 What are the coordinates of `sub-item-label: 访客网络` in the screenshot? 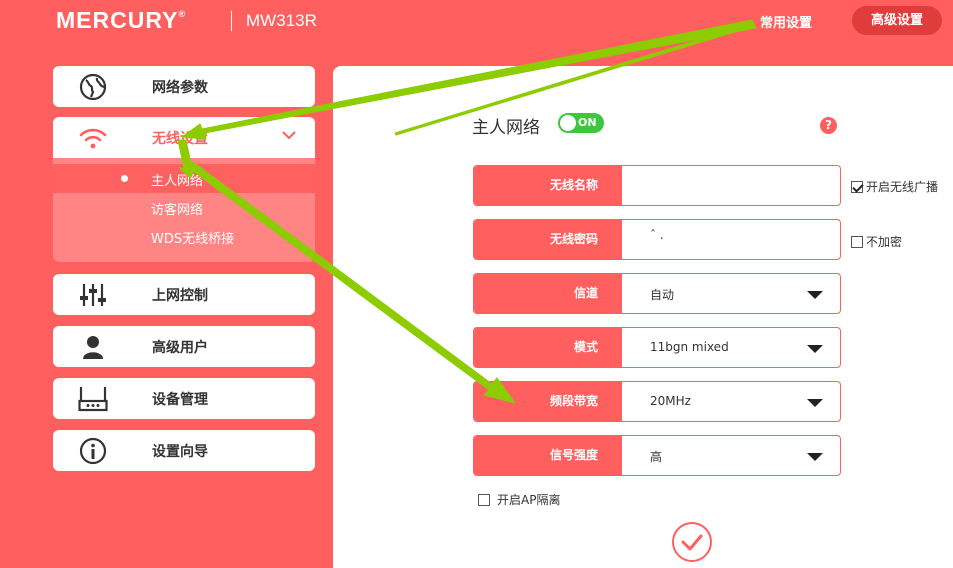 It's located at (177, 210).